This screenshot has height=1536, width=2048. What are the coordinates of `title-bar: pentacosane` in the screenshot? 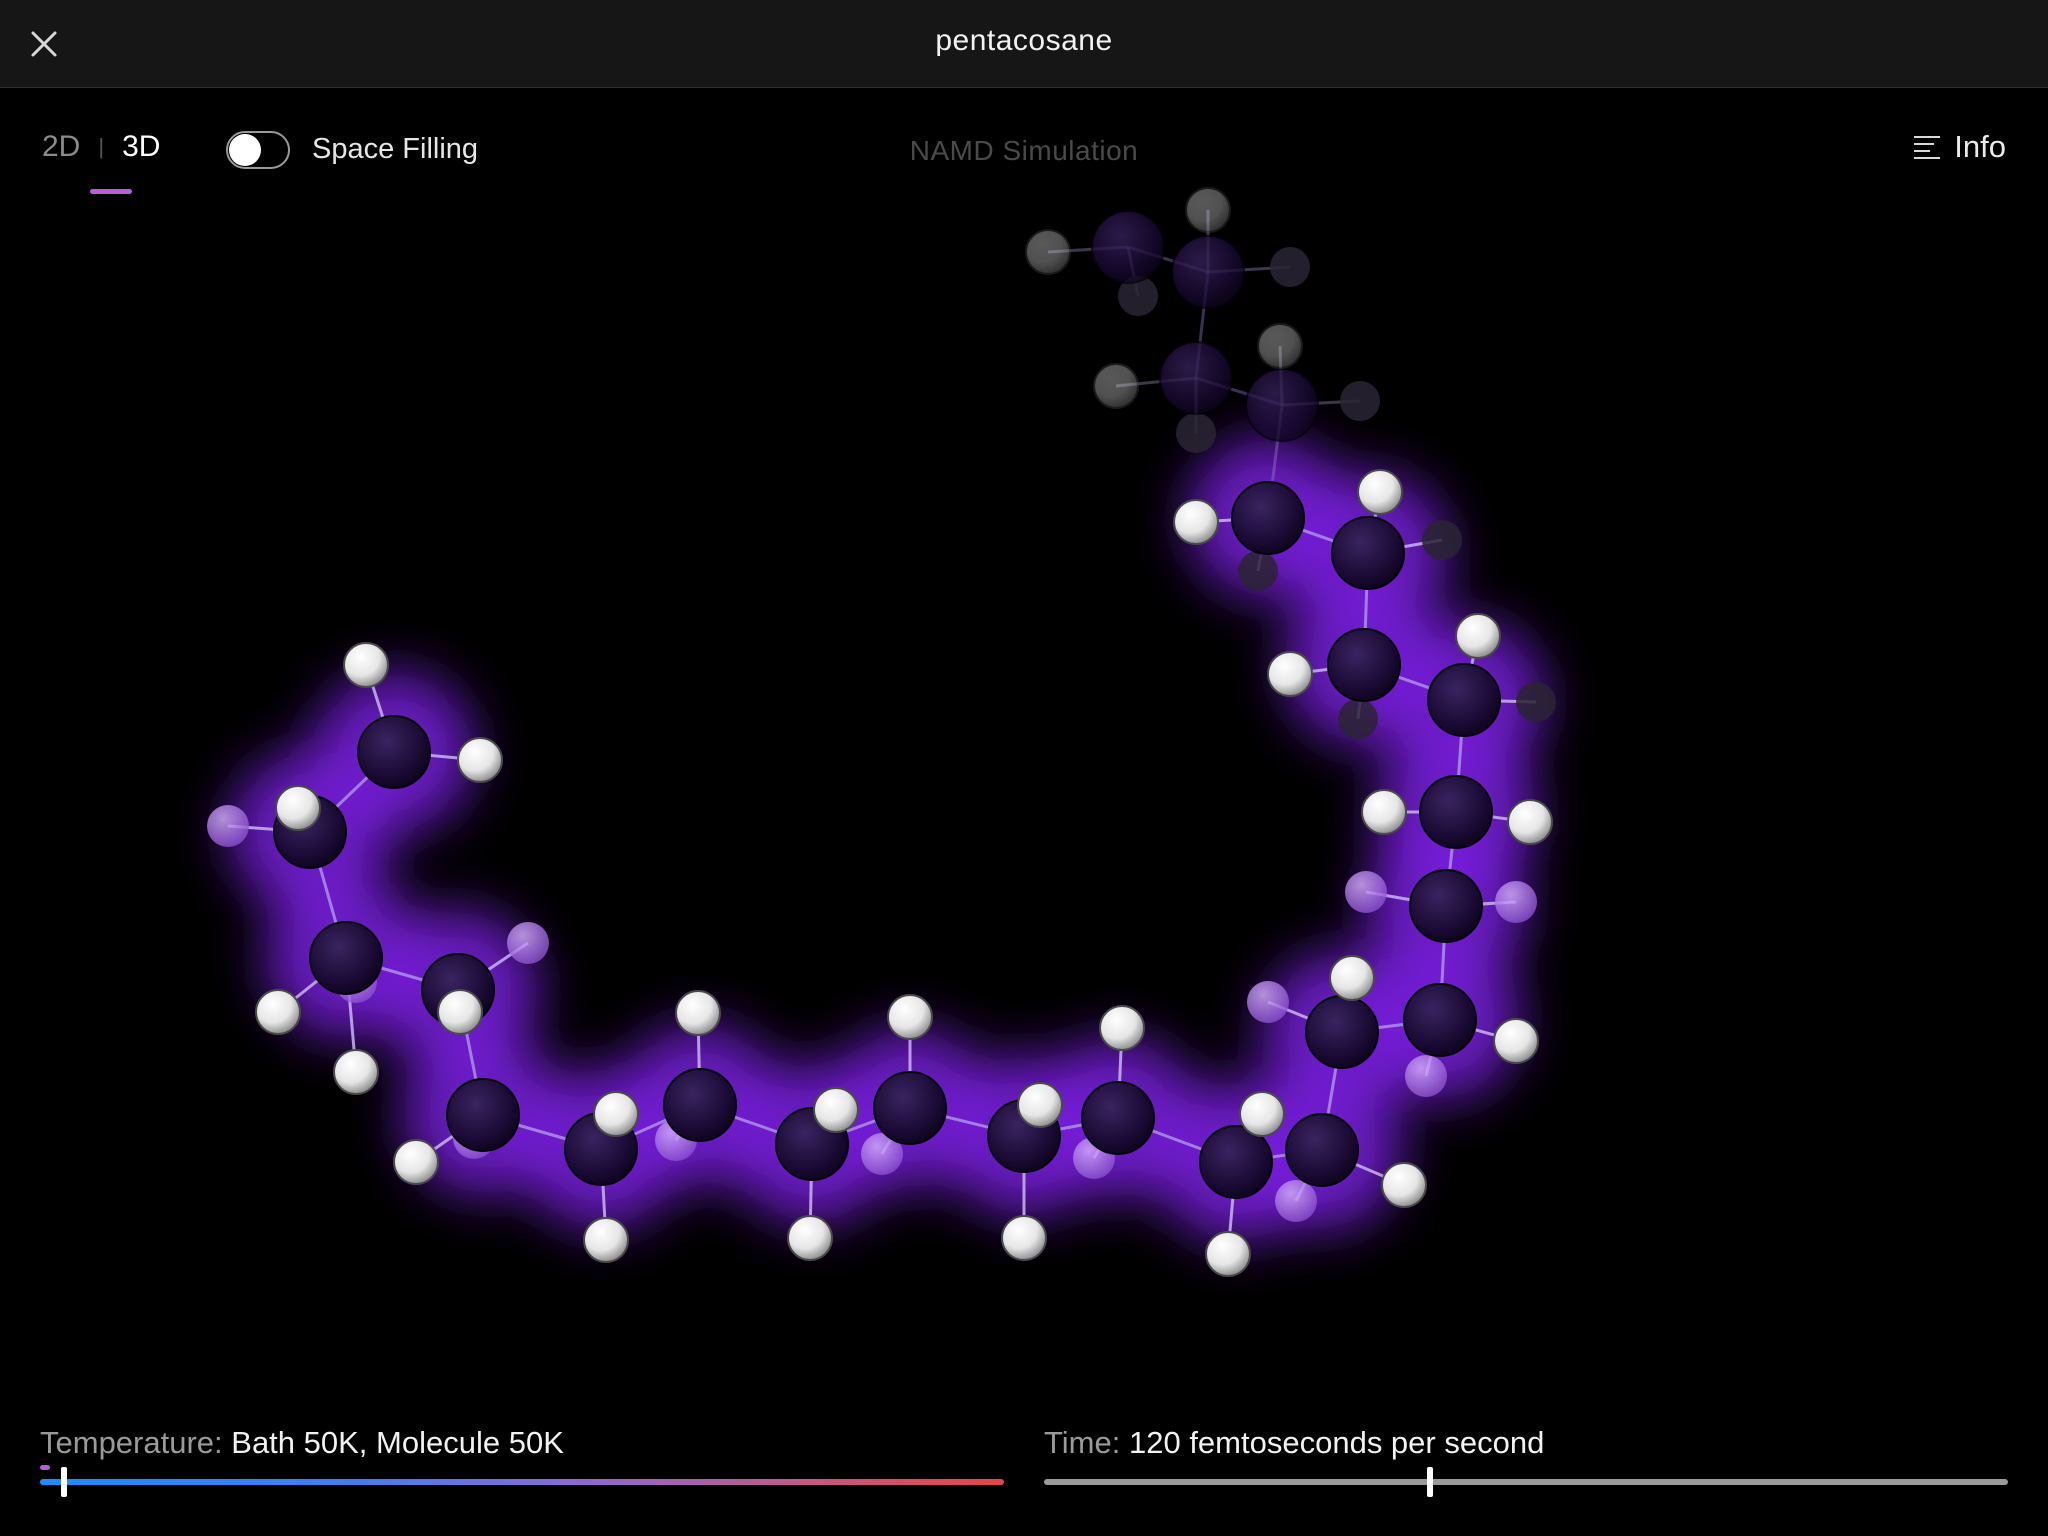 It's located at (1024, 44).